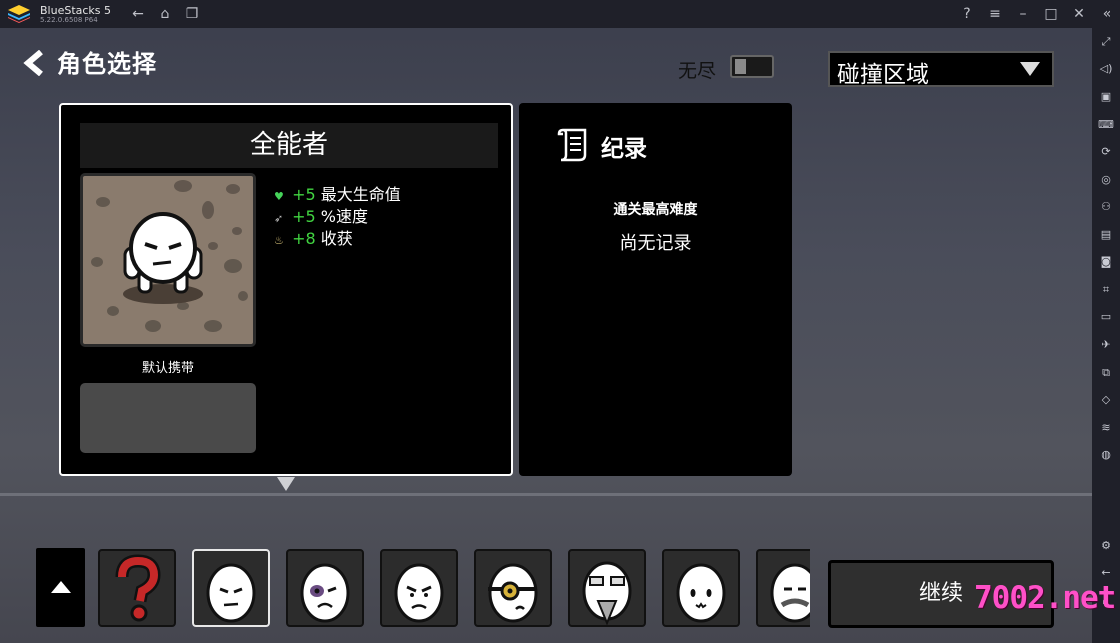  What do you see at coordinates (1106, 373) in the screenshot?
I see `multi-instance-icon: ⧉` at bounding box center [1106, 373].